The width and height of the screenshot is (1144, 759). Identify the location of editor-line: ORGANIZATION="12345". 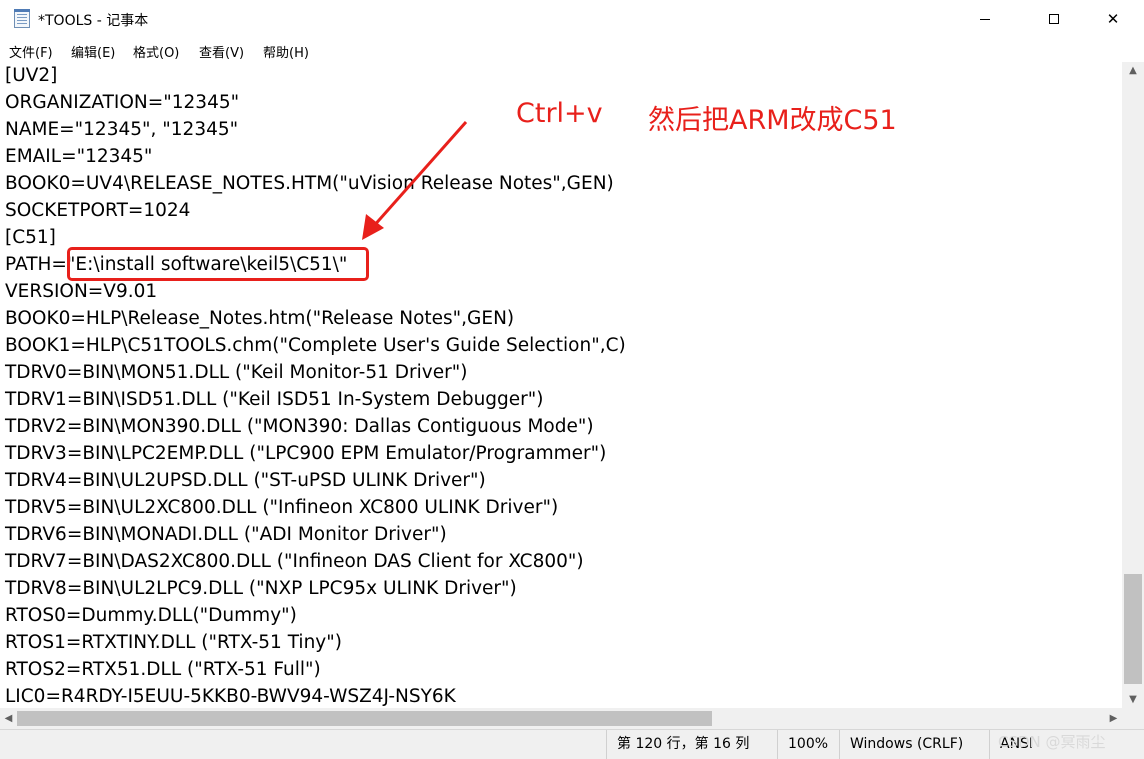
(122, 102).